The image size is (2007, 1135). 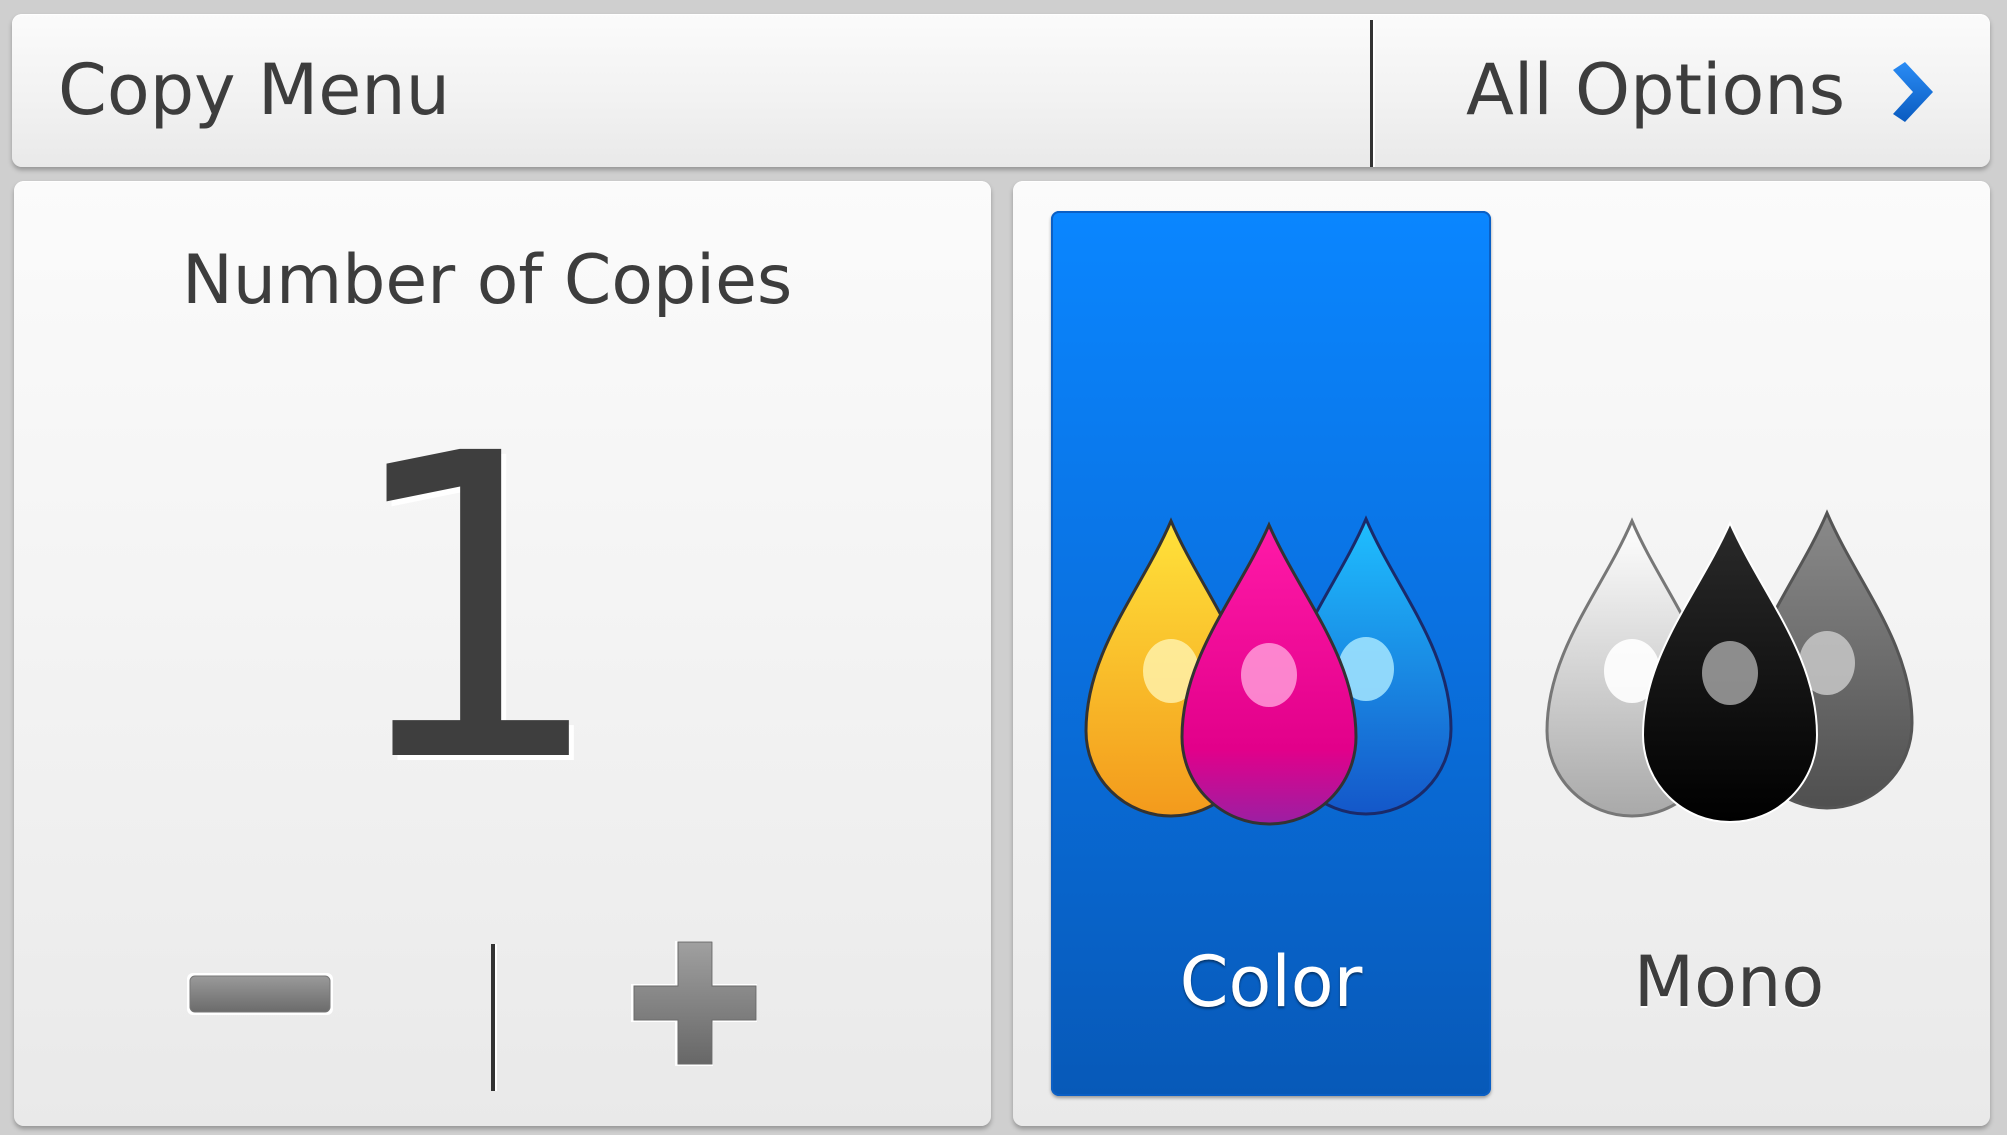 I want to click on mono-mode-label: Mono, so click(x=1729, y=982).